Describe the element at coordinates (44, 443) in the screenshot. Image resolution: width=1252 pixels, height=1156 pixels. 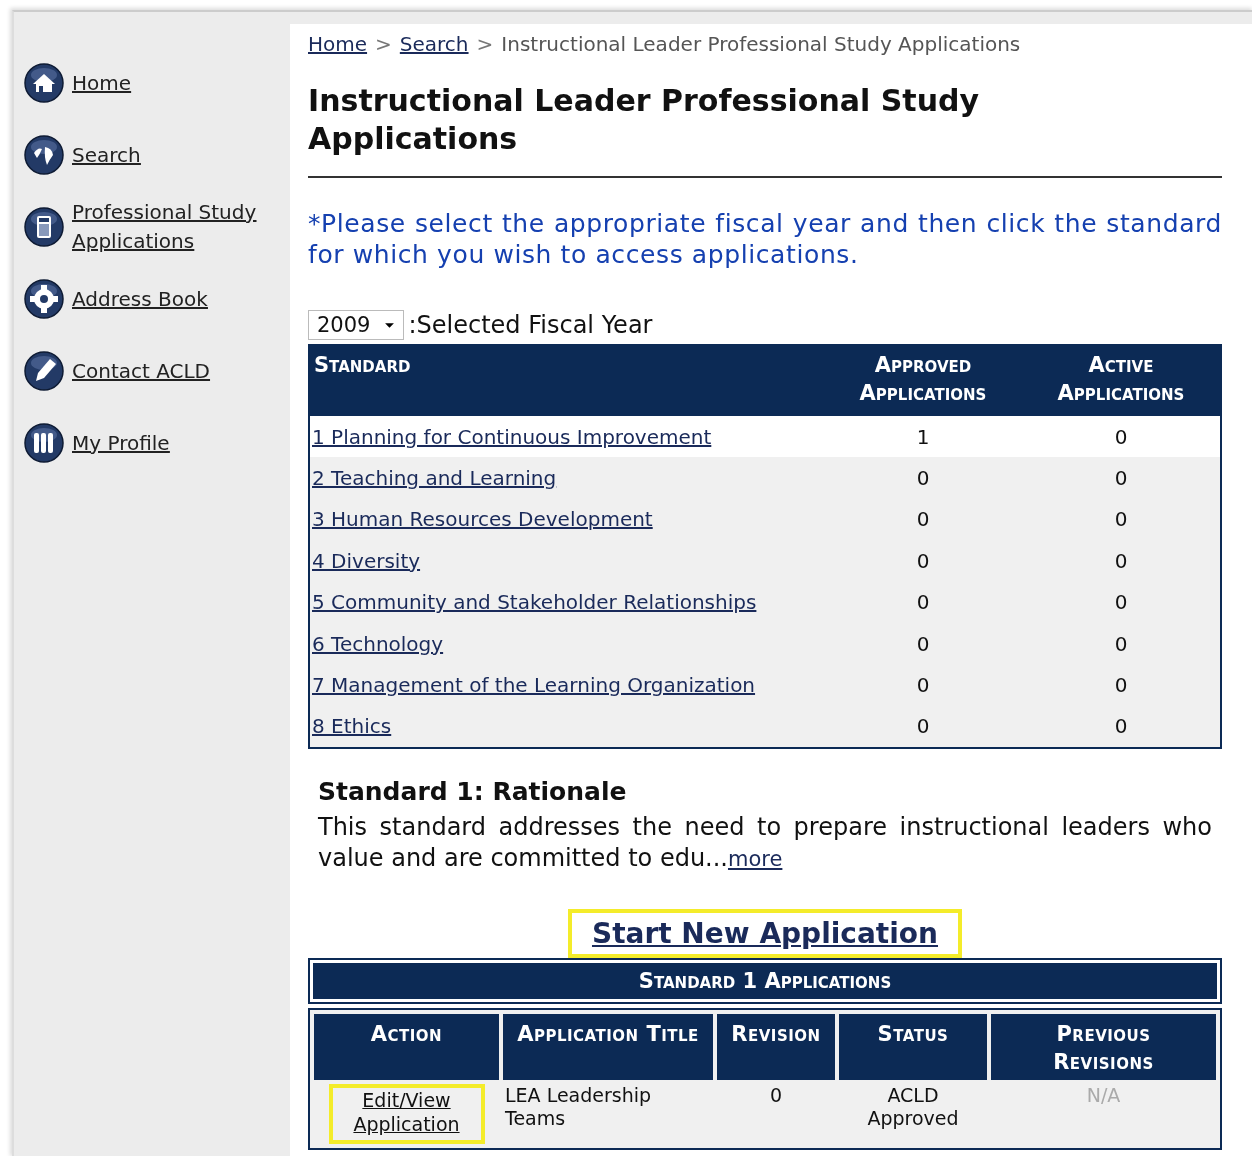
I see `books-icon` at that location.